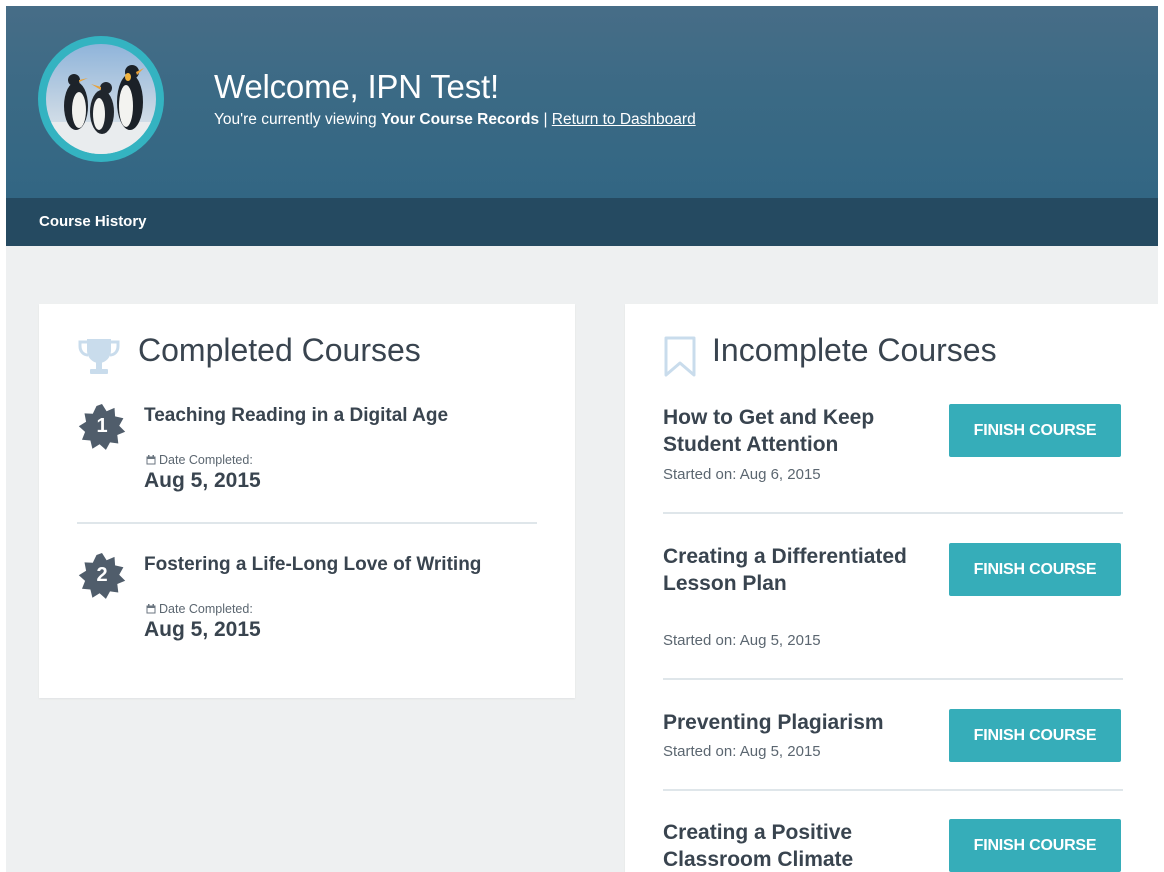 This screenshot has height=872, width=1164. What do you see at coordinates (742, 474) in the screenshot?
I see `started-date: Started on: Aug 6, 2015` at bounding box center [742, 474].